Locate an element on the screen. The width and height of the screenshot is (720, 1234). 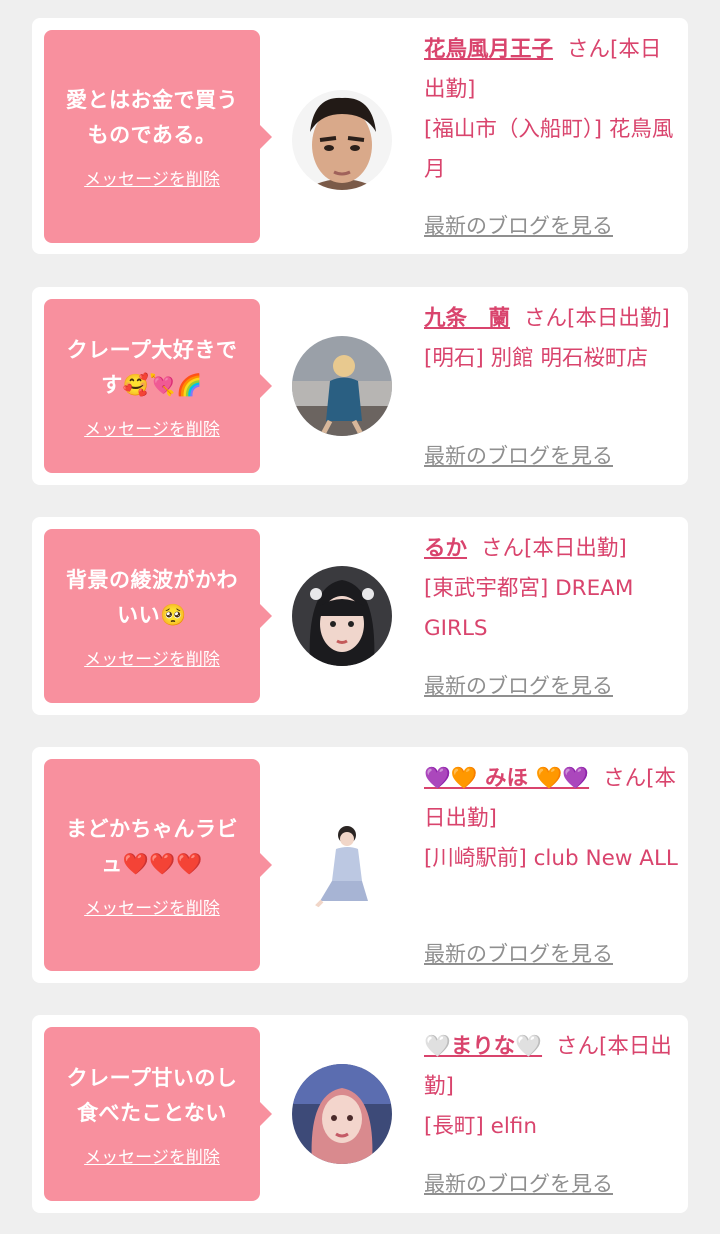
cast-name-link: るか is located at coordinates (445, 548).